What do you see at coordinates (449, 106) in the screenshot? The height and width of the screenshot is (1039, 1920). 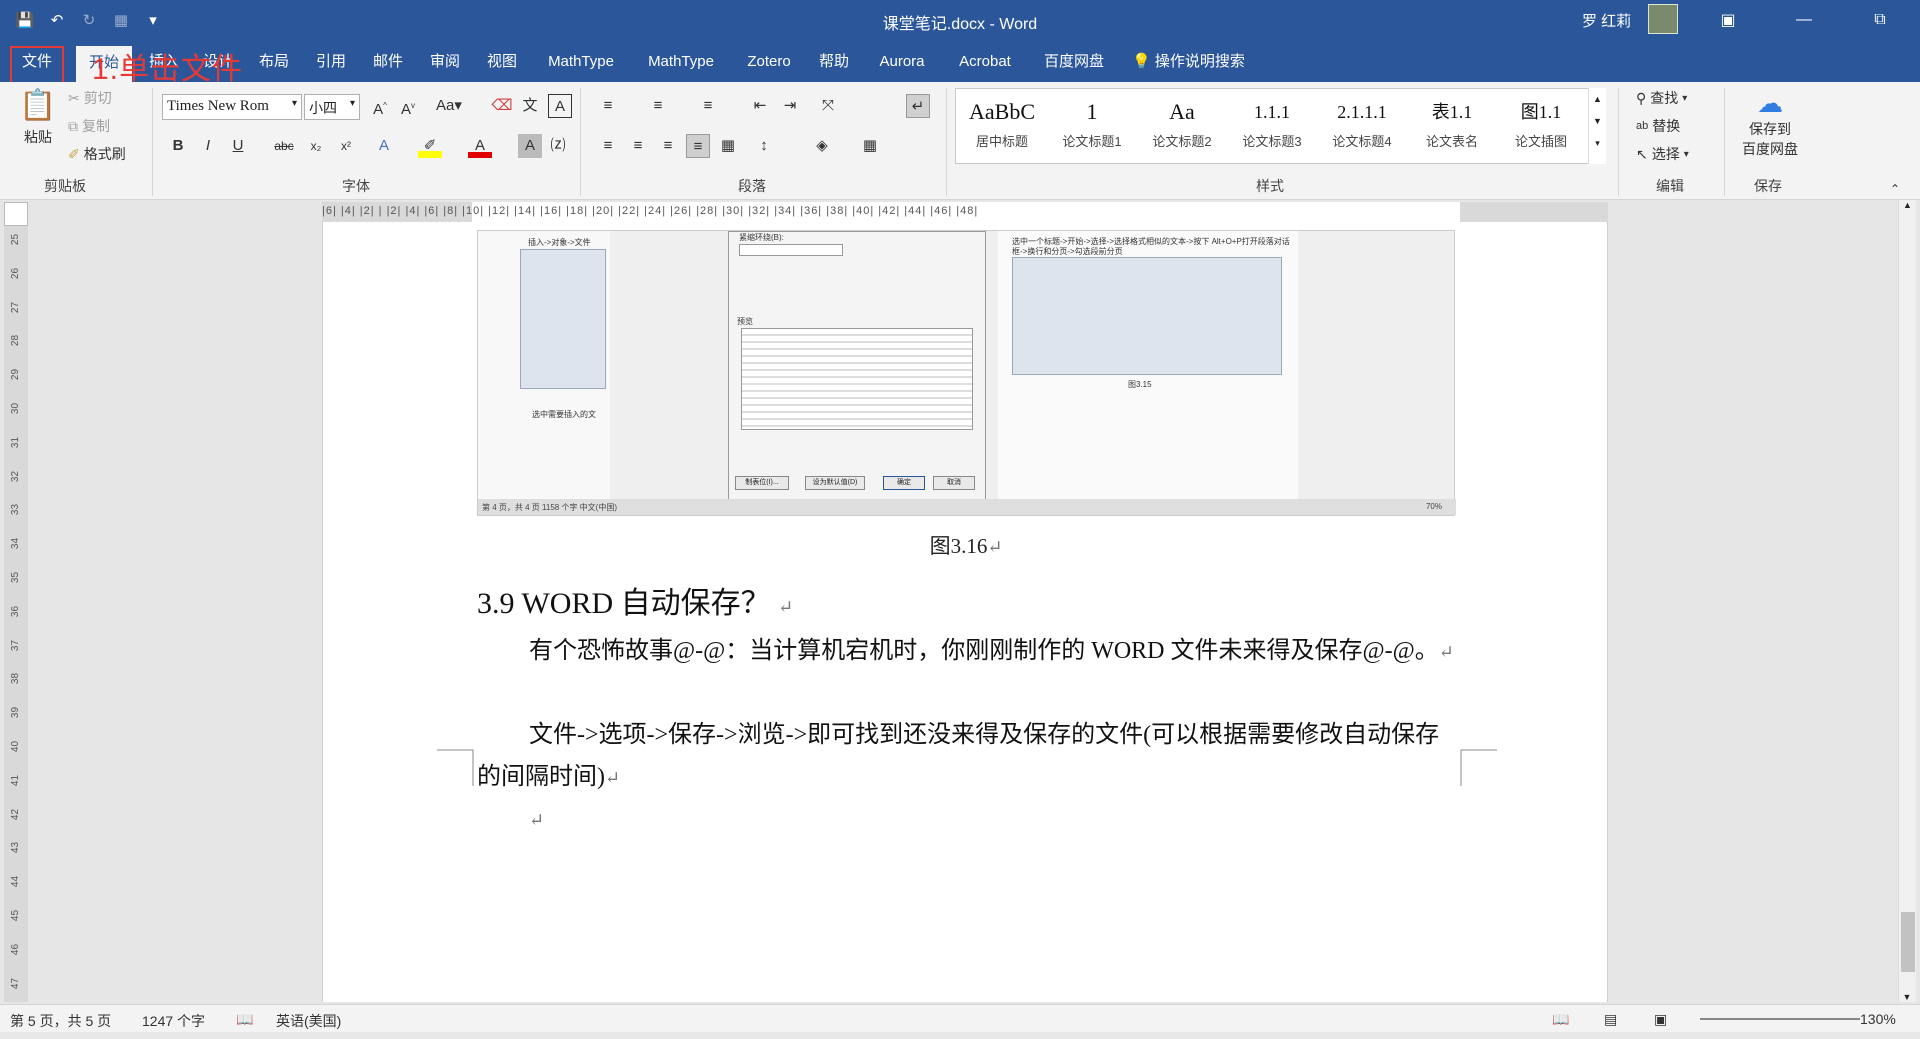 I see `change-case-icon: Aa▾` at bounding box center [449, 106].